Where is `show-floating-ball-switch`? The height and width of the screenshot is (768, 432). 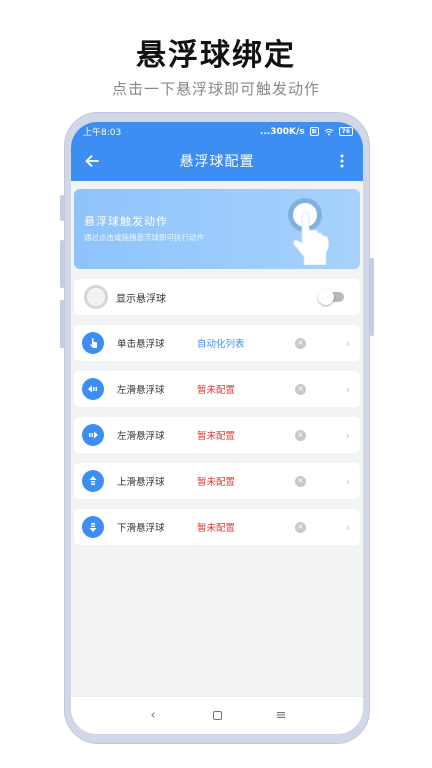 show-floating-ball-switch is located at coordinates (331, 297).